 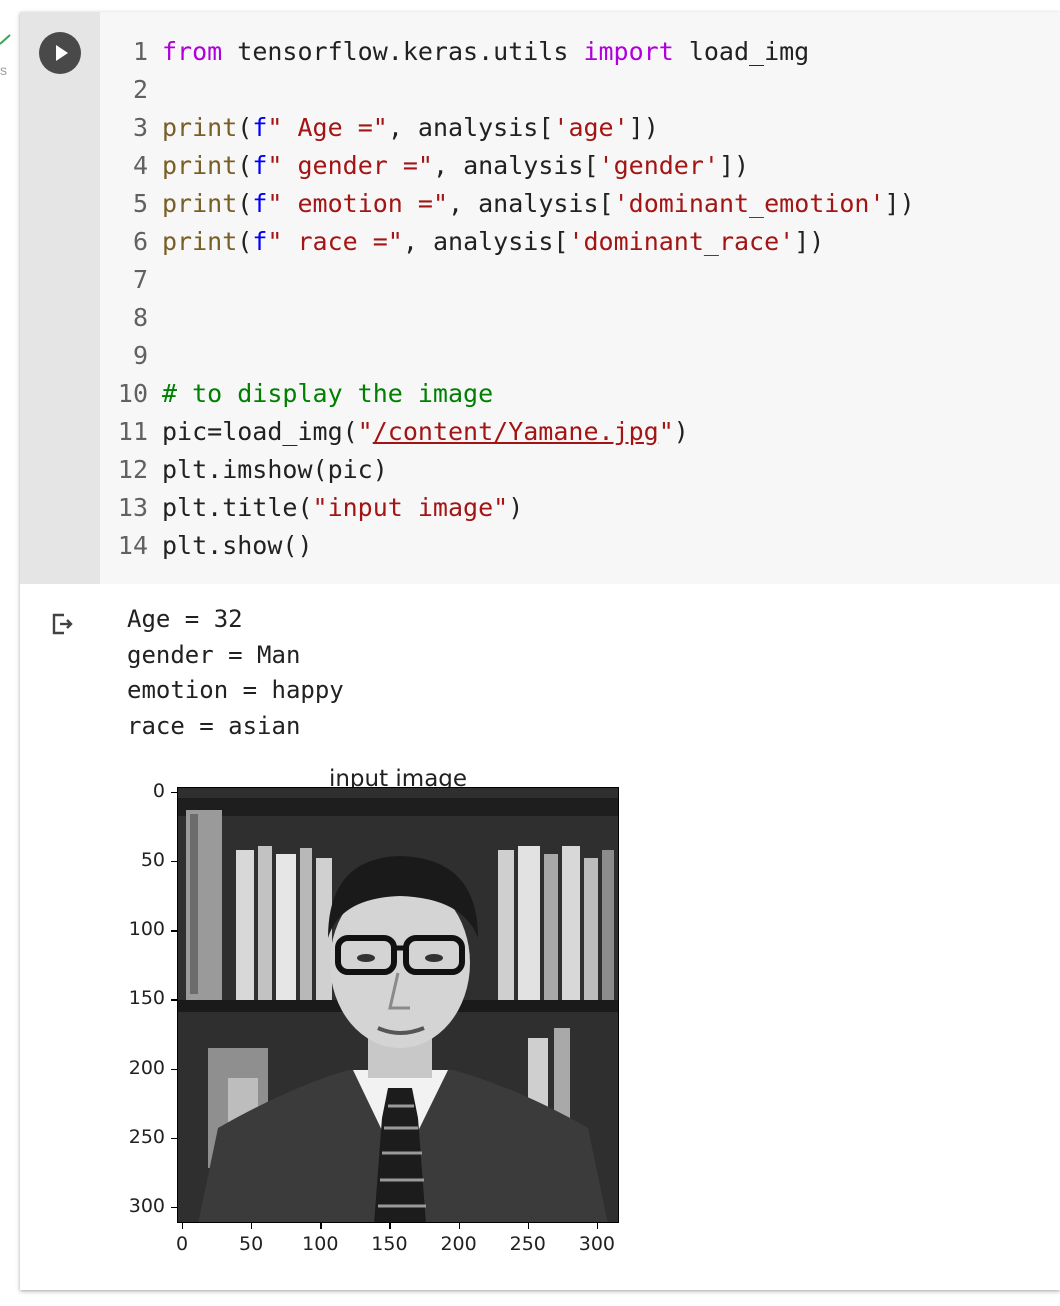 I want to click on string-quote: ", so click(x=666, y=431).